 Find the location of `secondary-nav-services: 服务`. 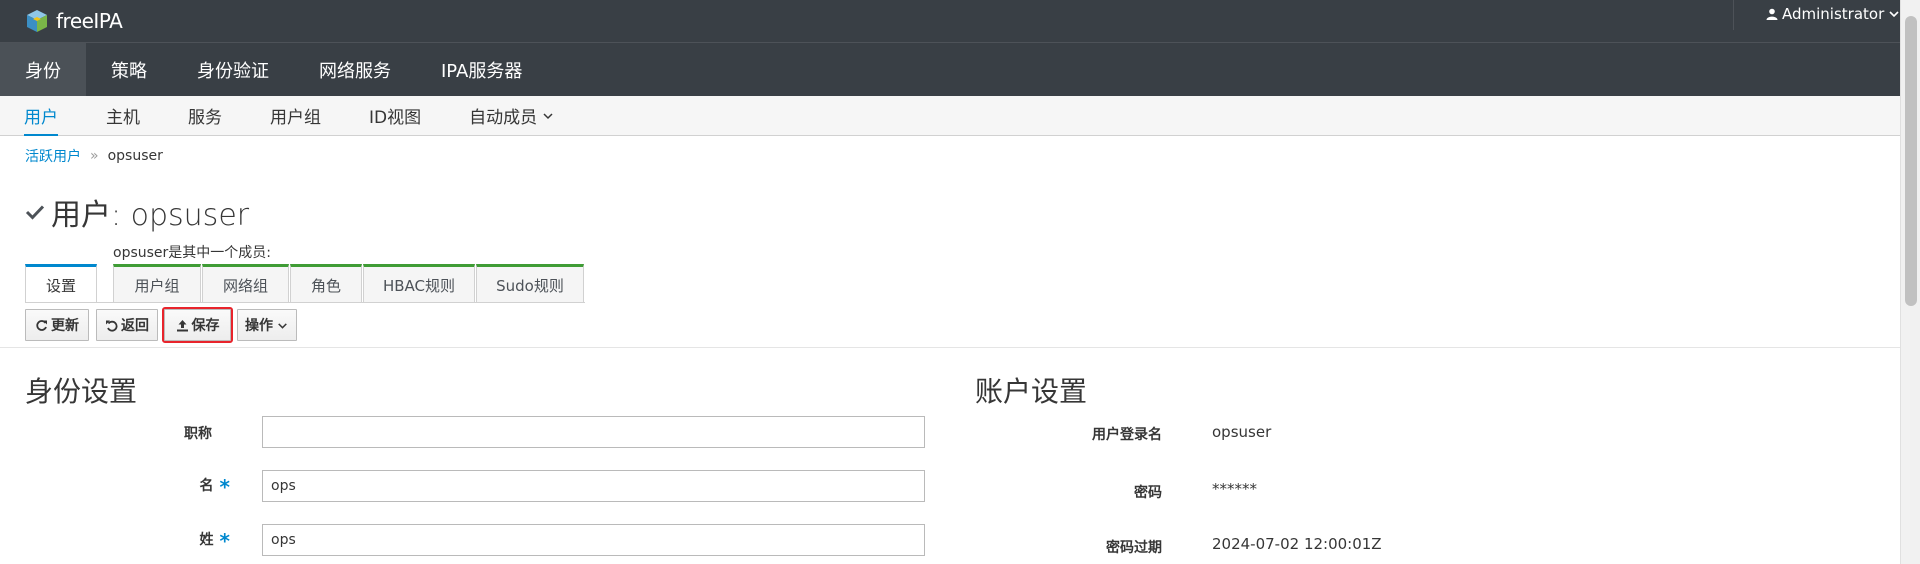

secondary-nav-services: 服务 is located at coordinates (205, 115).